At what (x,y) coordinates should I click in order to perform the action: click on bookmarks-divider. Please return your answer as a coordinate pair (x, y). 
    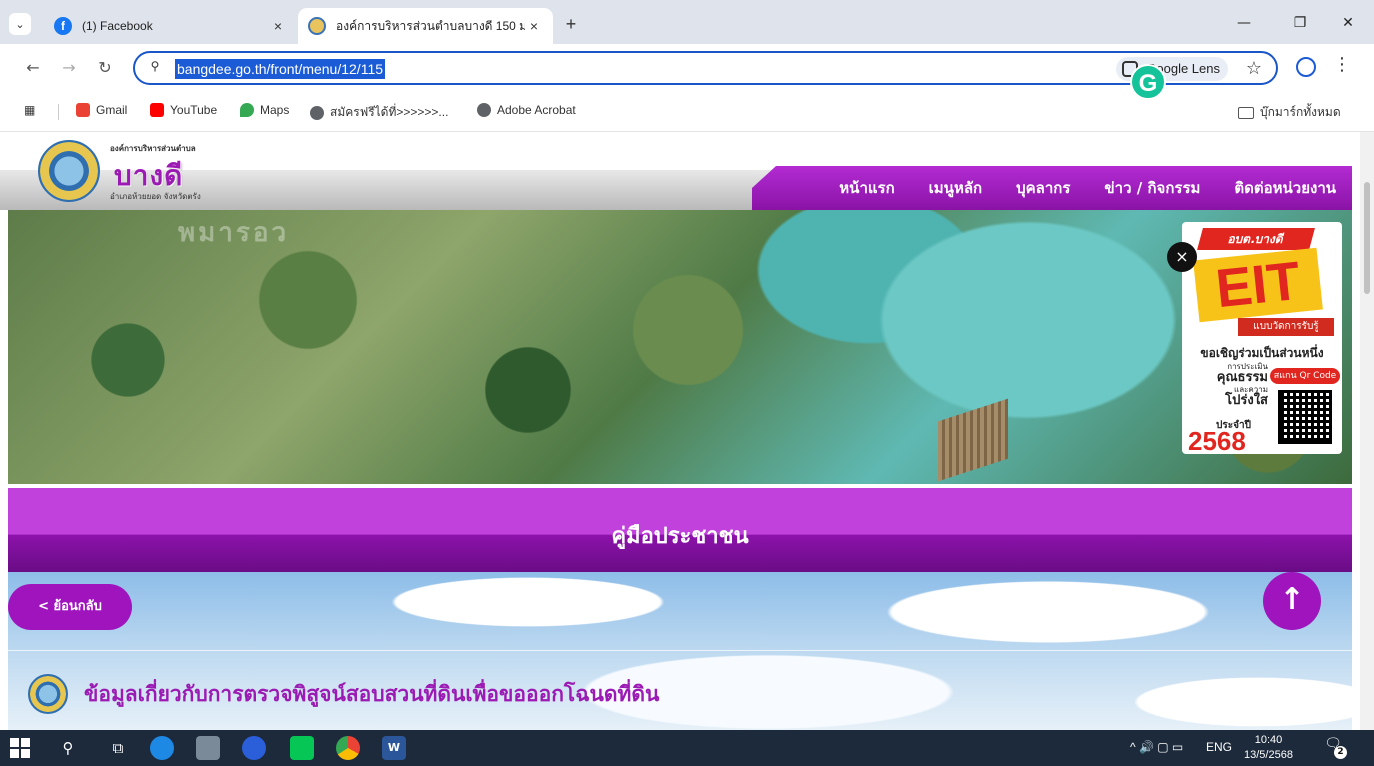
    Looking at the image, I should click on (58, 112).